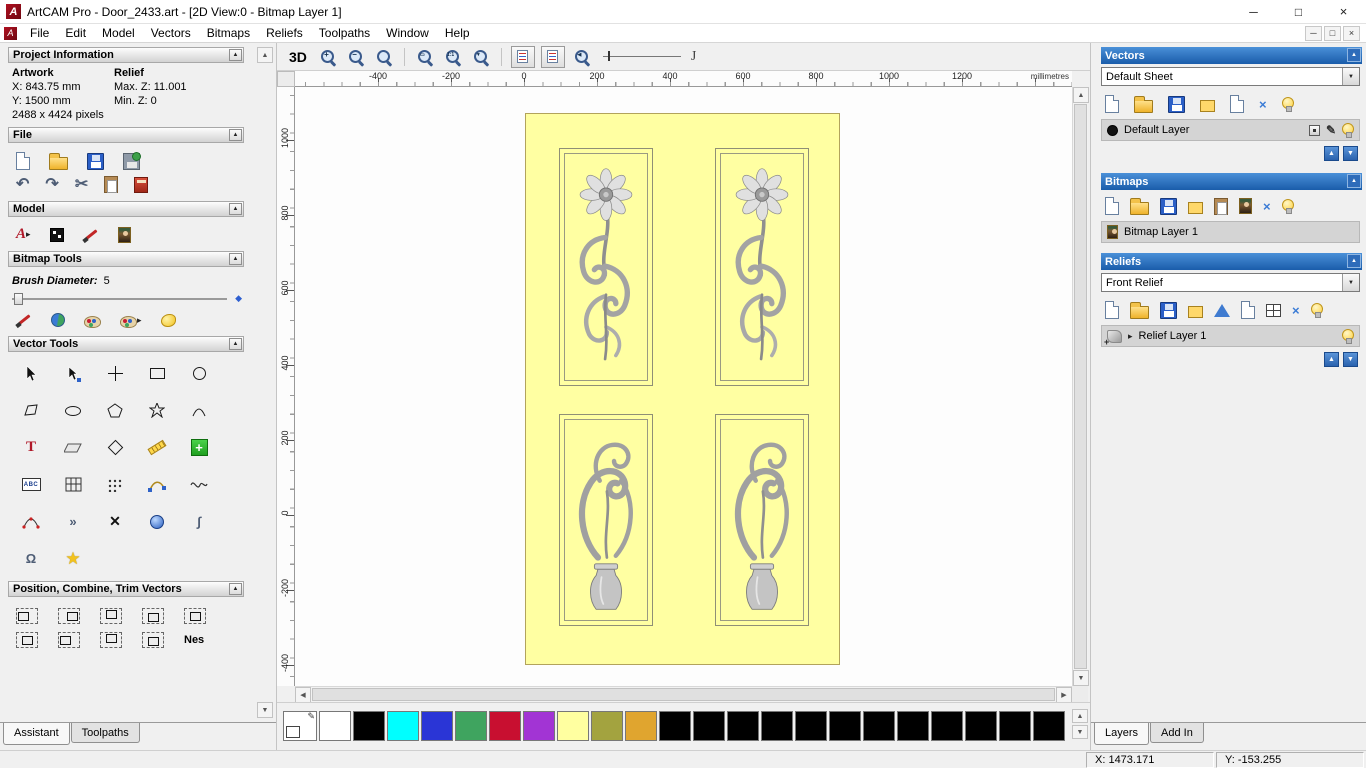 Image resolution: width=1366 pixels, height=768 pixels. What do you see at coordinates (31, 521) in the screenshot?
I see `arc-through-points-button` at bounding box center [31, 521].